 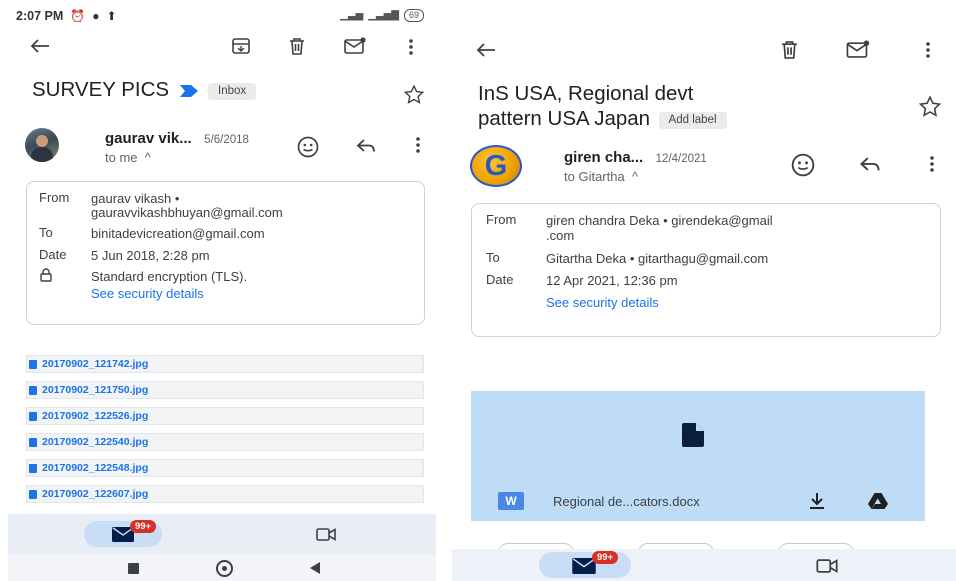 I want to click on status-time: 2:07 PM, so click(x=40, y=16).